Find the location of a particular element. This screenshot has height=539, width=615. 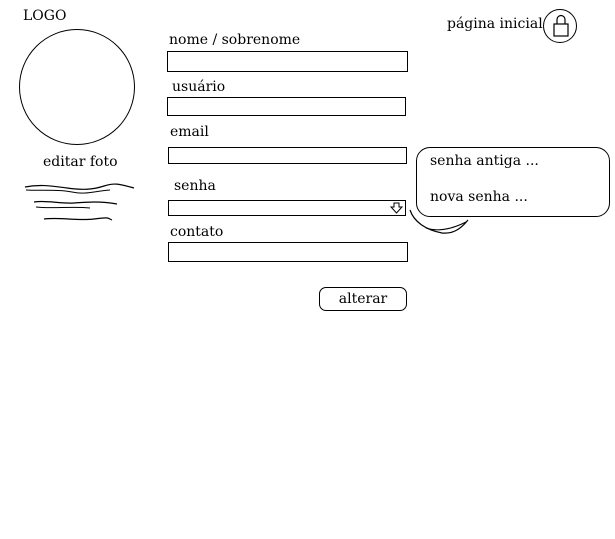

logout-button is located at coordinates (560, 26).